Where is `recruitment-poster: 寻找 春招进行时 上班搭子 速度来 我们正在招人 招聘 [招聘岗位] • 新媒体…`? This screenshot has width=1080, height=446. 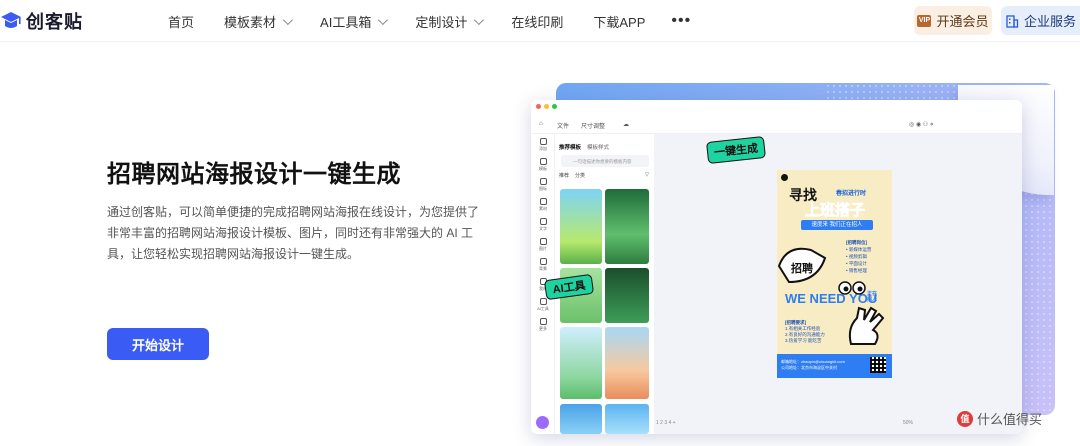
recruitment-poster: 寻找 春招进行时 上班搭子 速度来 我们正在招人 招聘 [招聘岗位] • 新媒体… is located at coordinates (834, 274).